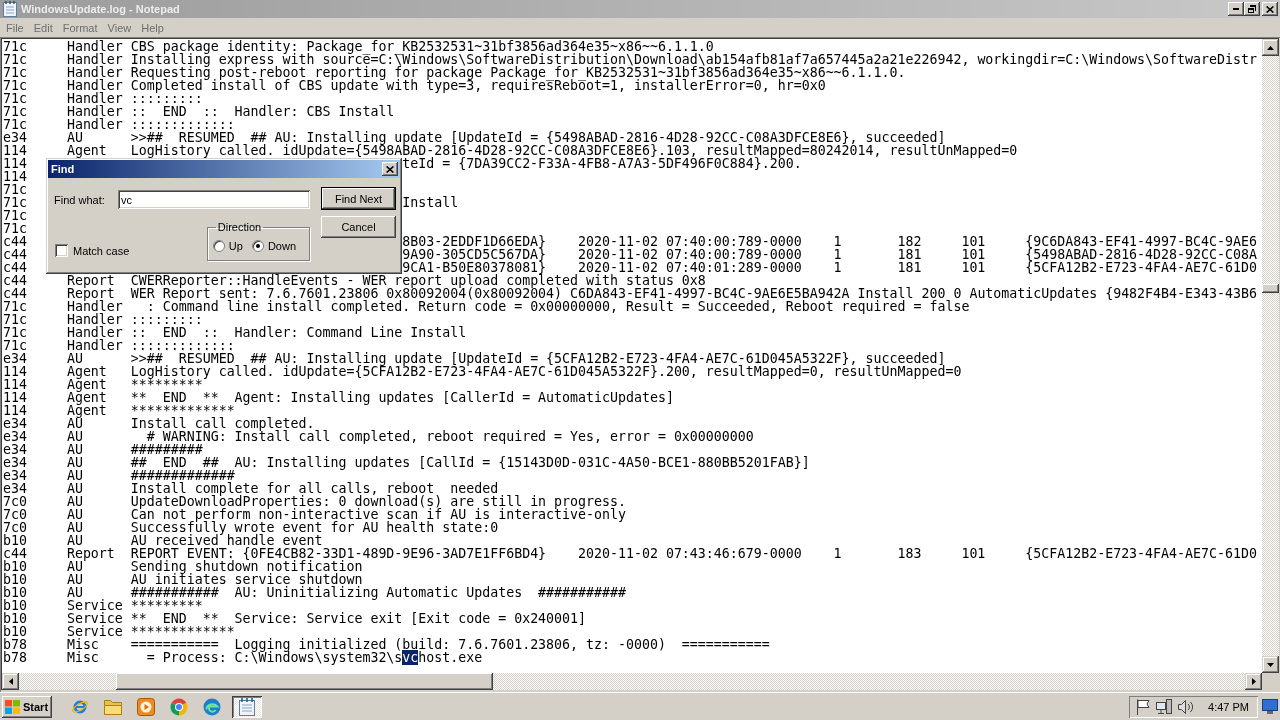 This screenshot has height=720, width=1280. I want to click on dialog-title: Find, so click(63, 169).